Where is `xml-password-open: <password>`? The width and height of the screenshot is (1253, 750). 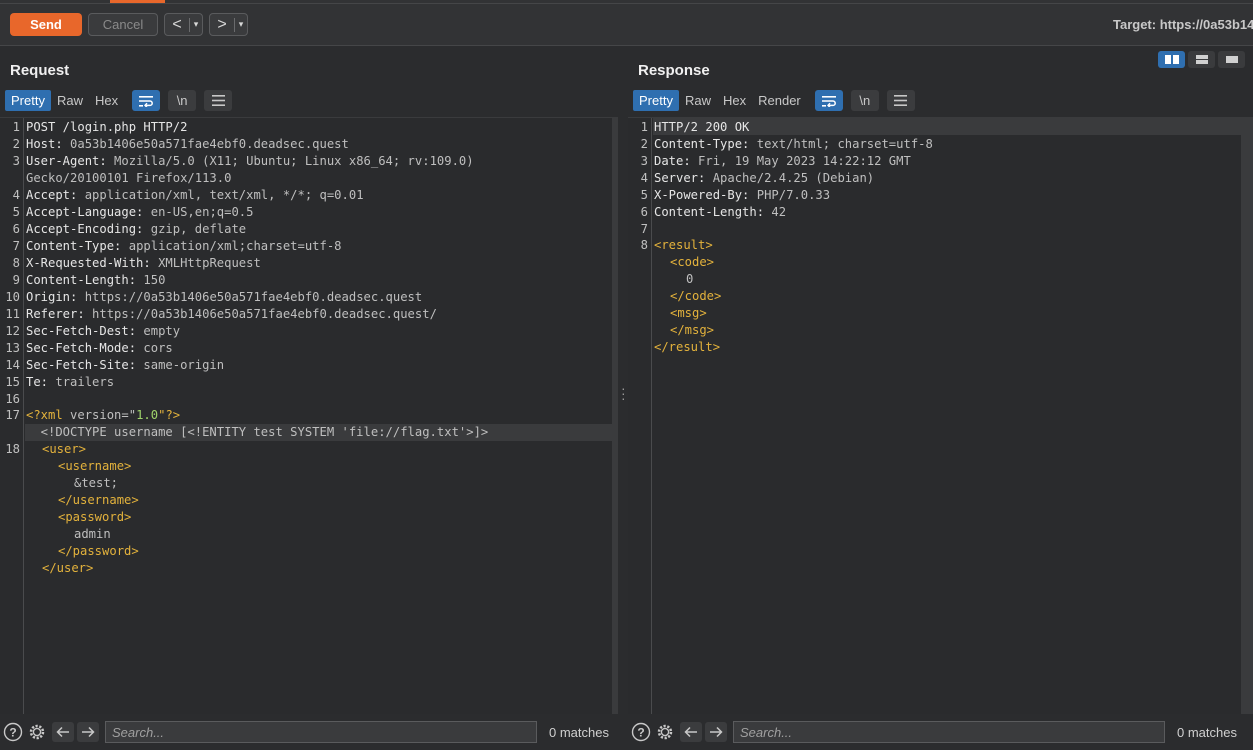 xml-password-open: <password> is located at coordinates (95, 517).